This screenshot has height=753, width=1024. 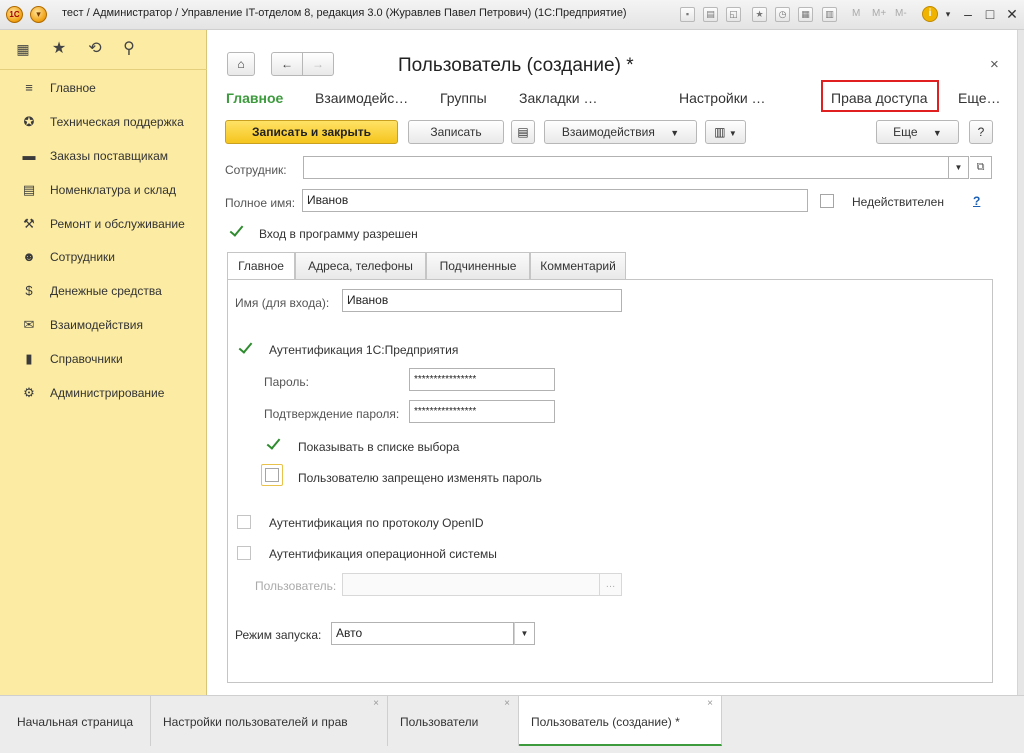 What do you see at coordinates (241, 64) in the screenshot?
I see `home-button: ⌂` at bounding box center [241, 64].